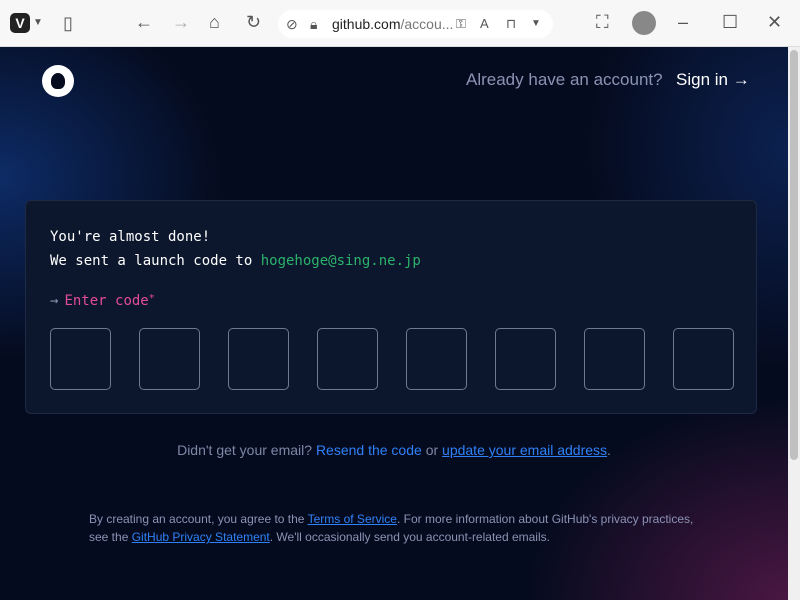 Image resolution: width=800 pixels, height=600 pixels. I want to click on code-inputs, so click(392, 359).